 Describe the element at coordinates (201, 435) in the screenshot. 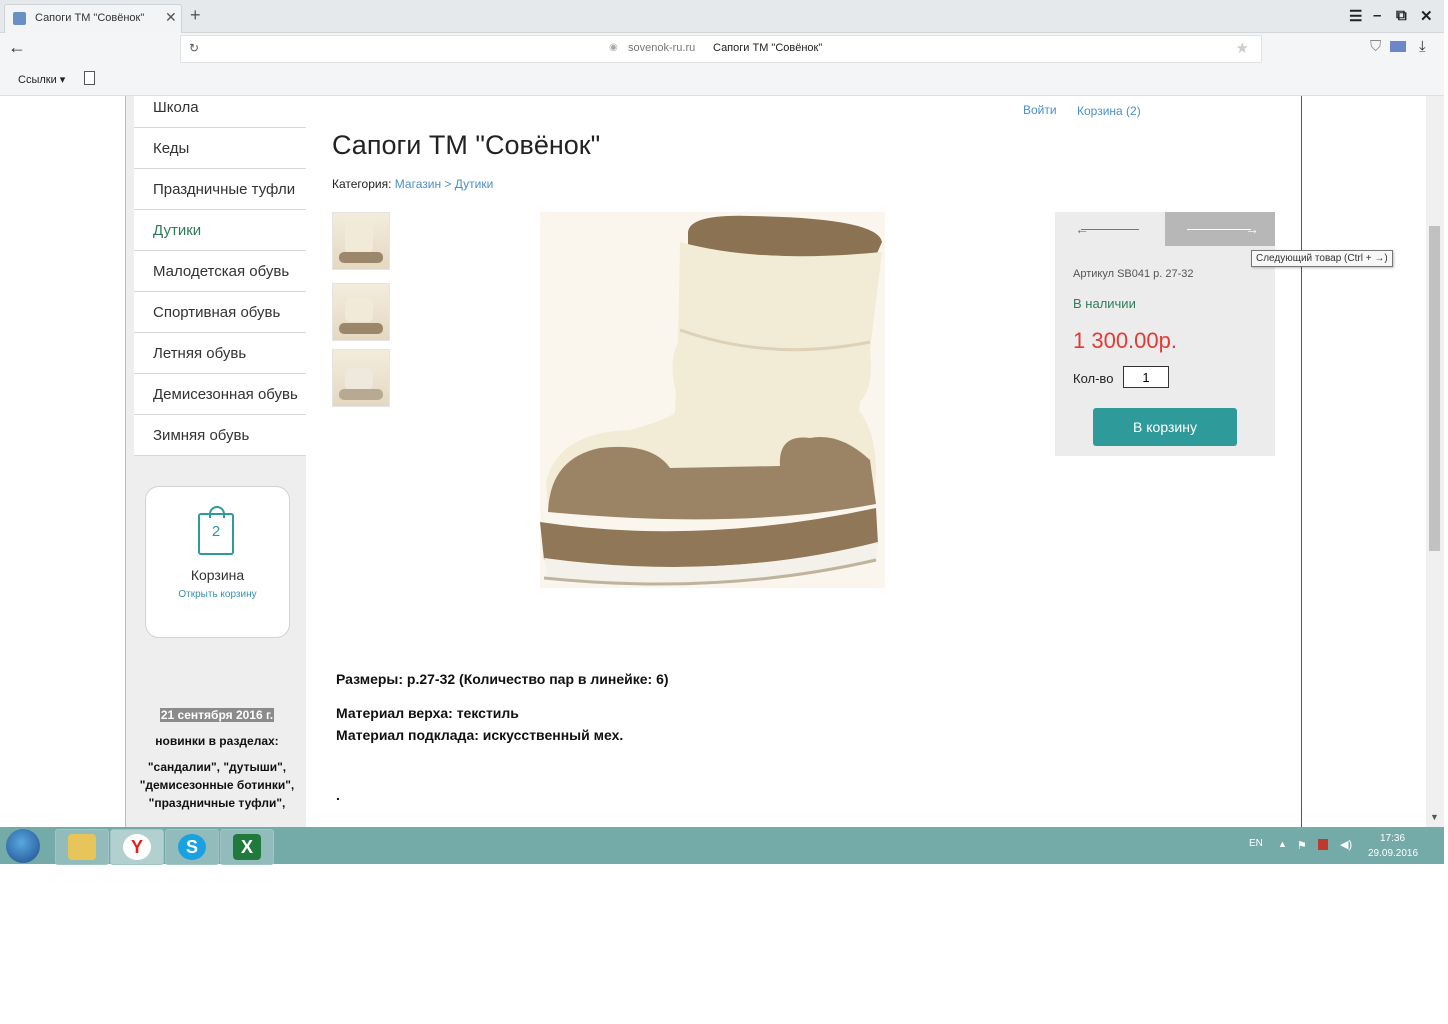

I see `sidebar-item-label: Зимняя обувь` at that location.